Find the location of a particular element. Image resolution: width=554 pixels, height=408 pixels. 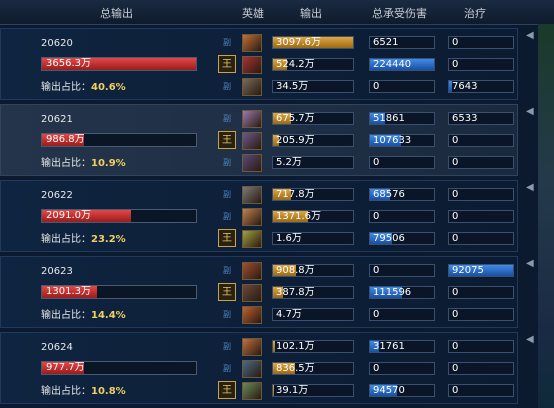

damage-taken-value: 224440 is located at coordinates (392, 64).